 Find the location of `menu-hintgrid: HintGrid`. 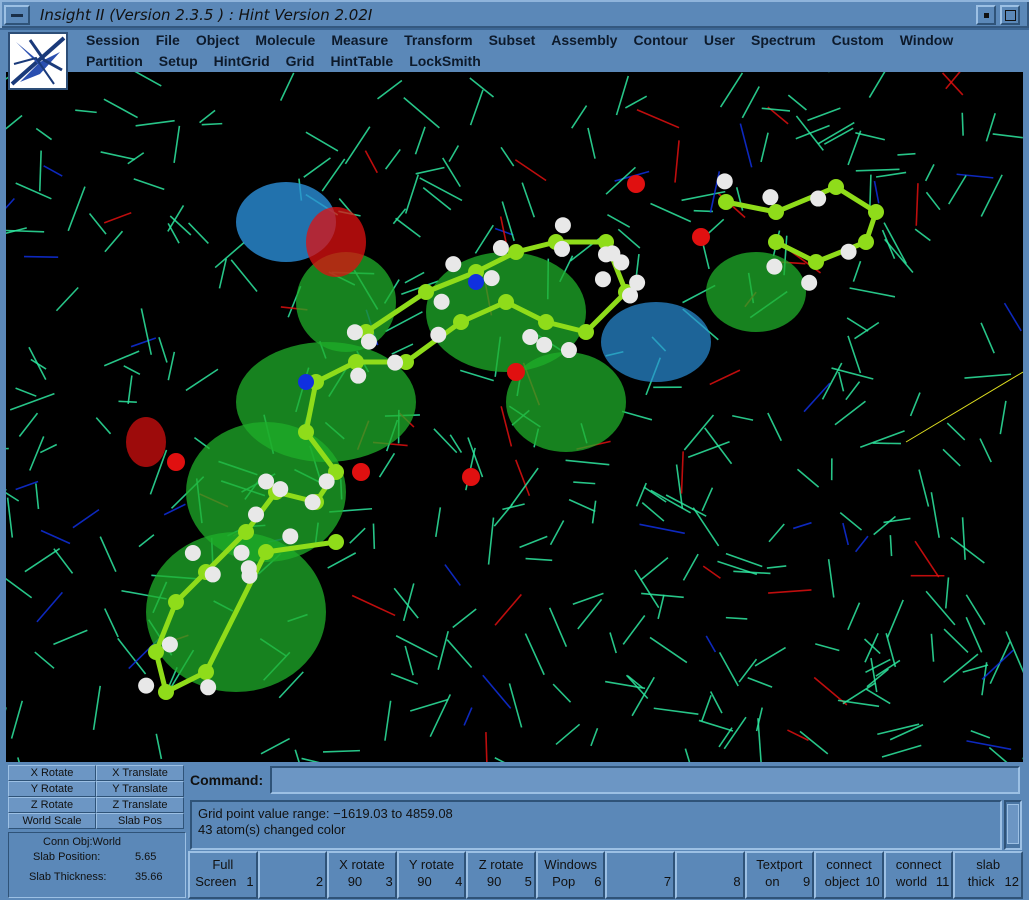

menu-hintgrid: HintGrid is located at coordinates (242, 61).